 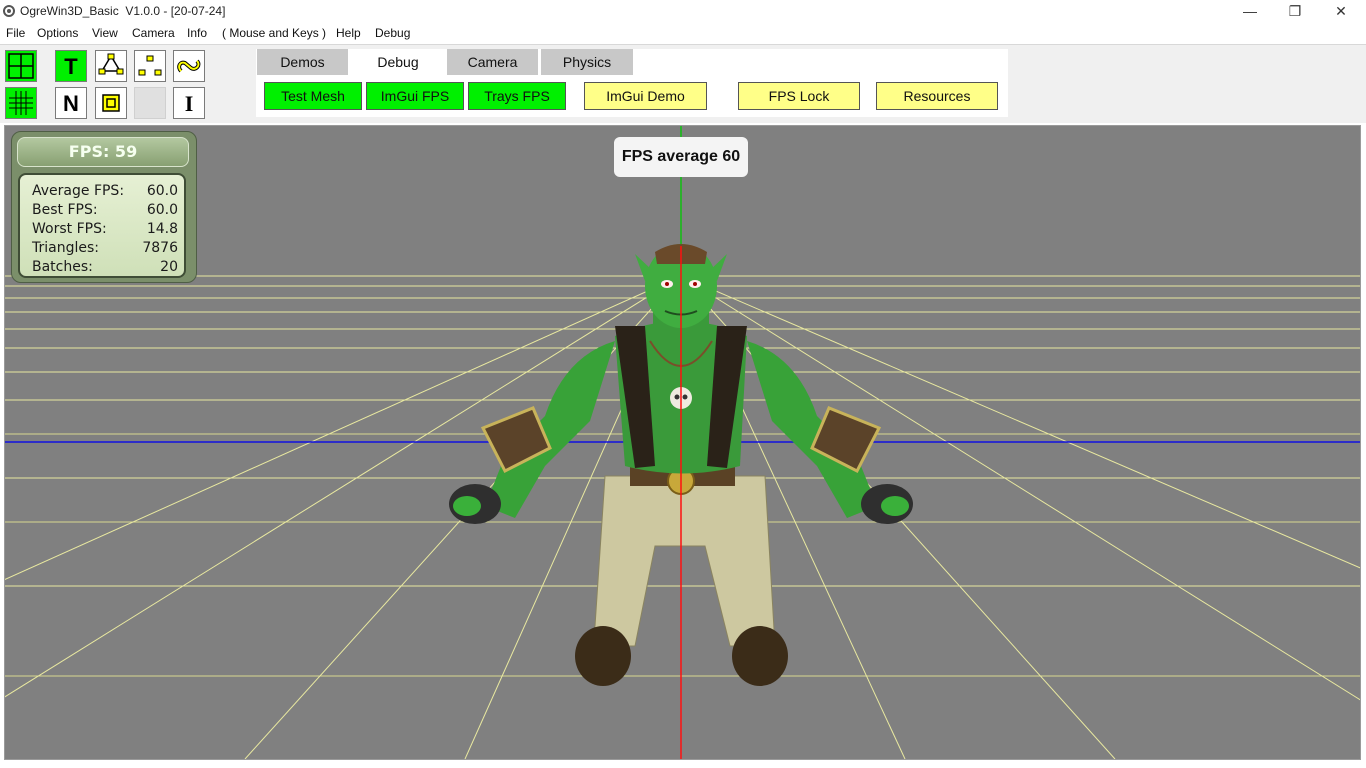 I want to click on minimize-icon: —, so click(x=1250, y=11).